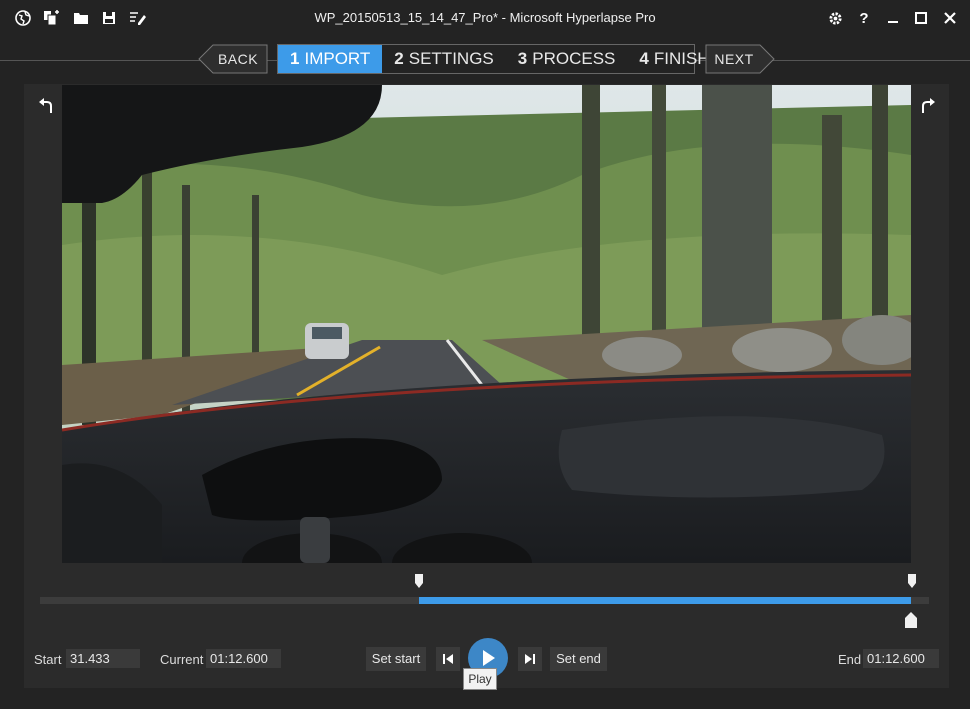  Describe the element at coordinates (734, 59) in the screenshot. I see `next-label: NEXT` at that location.